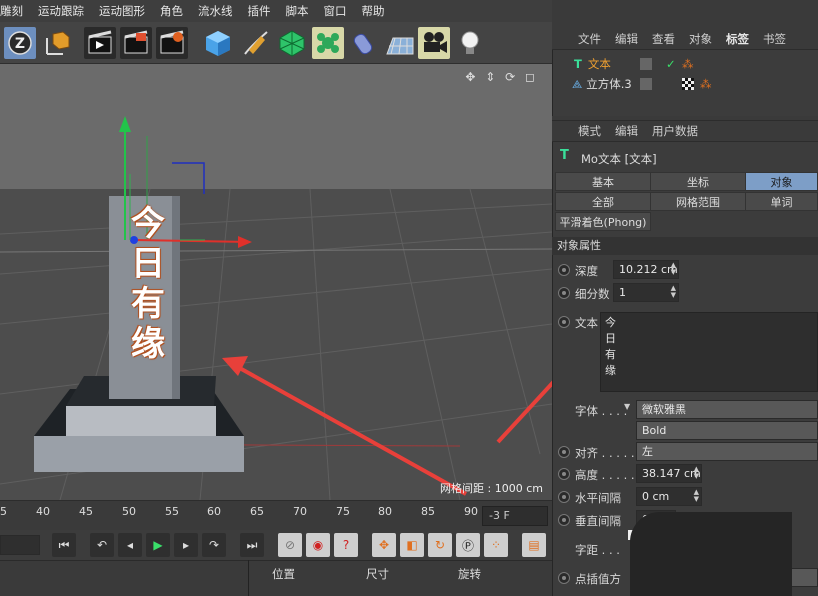  What do you see at coordinates (627, 406) in the screenshot?
I see `font-dropdown-icon: ▼` at bounding box center [627, 406].